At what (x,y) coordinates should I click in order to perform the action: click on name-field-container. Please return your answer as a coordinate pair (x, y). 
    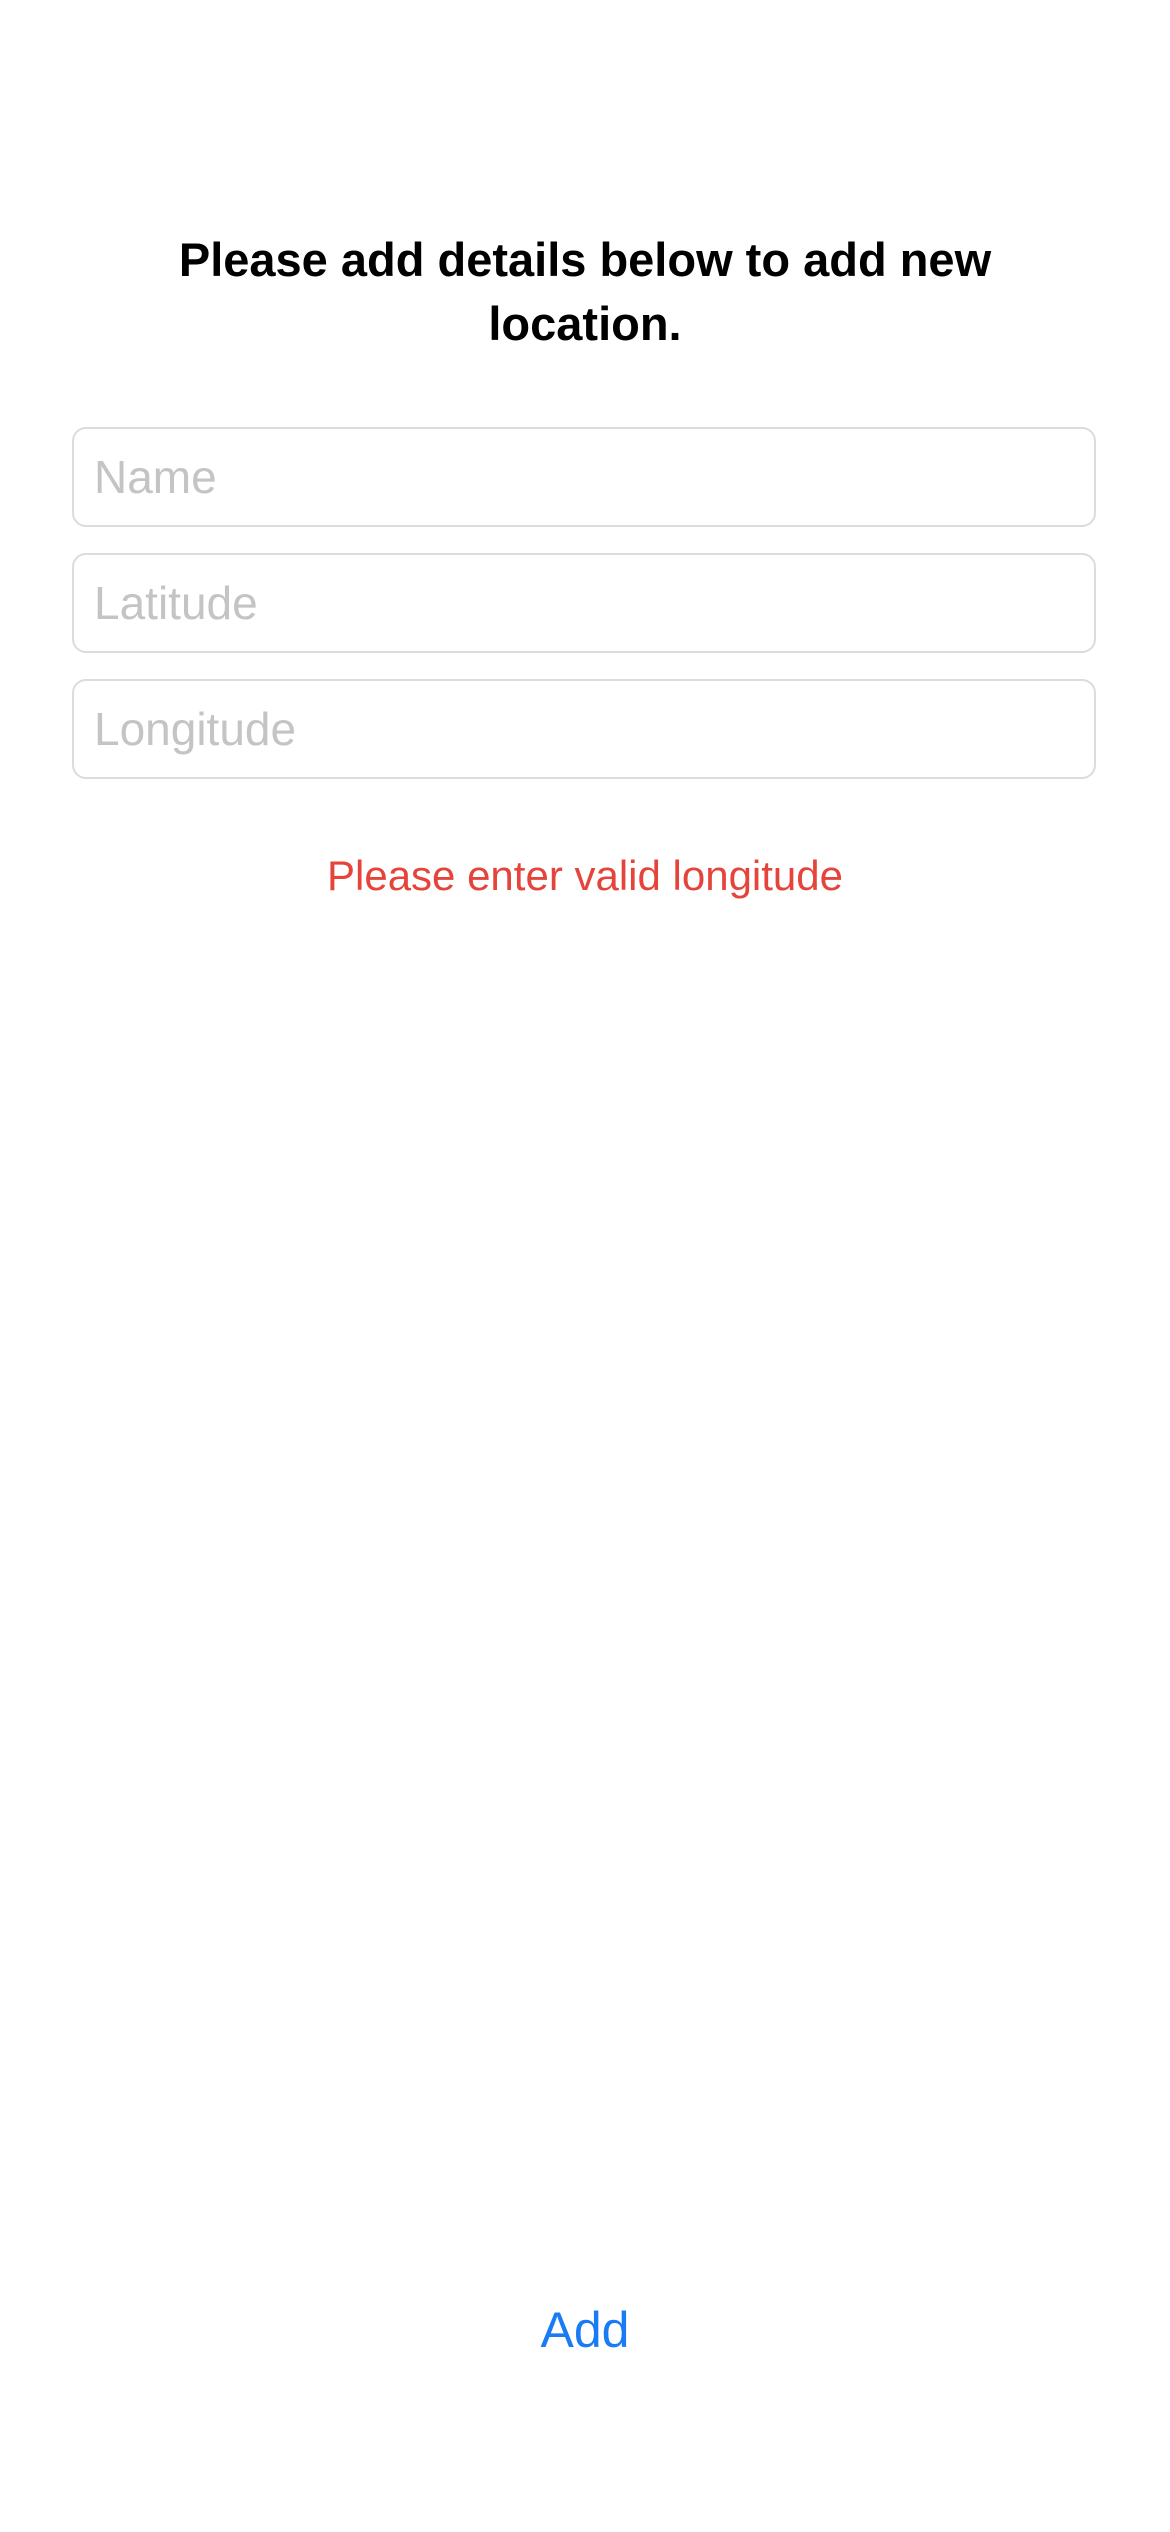
    Looking at the image, I should click on (584, 477).